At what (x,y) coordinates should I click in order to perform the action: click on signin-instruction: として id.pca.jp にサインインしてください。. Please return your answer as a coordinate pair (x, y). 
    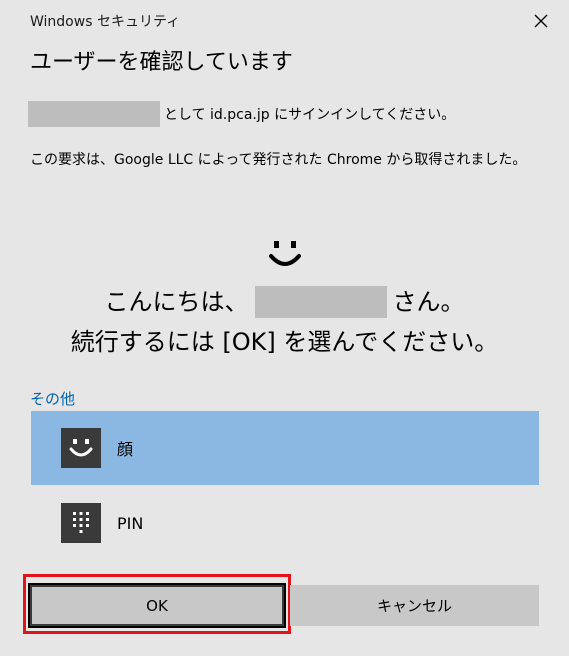
    Looking at the image, I should click on (241, 114).